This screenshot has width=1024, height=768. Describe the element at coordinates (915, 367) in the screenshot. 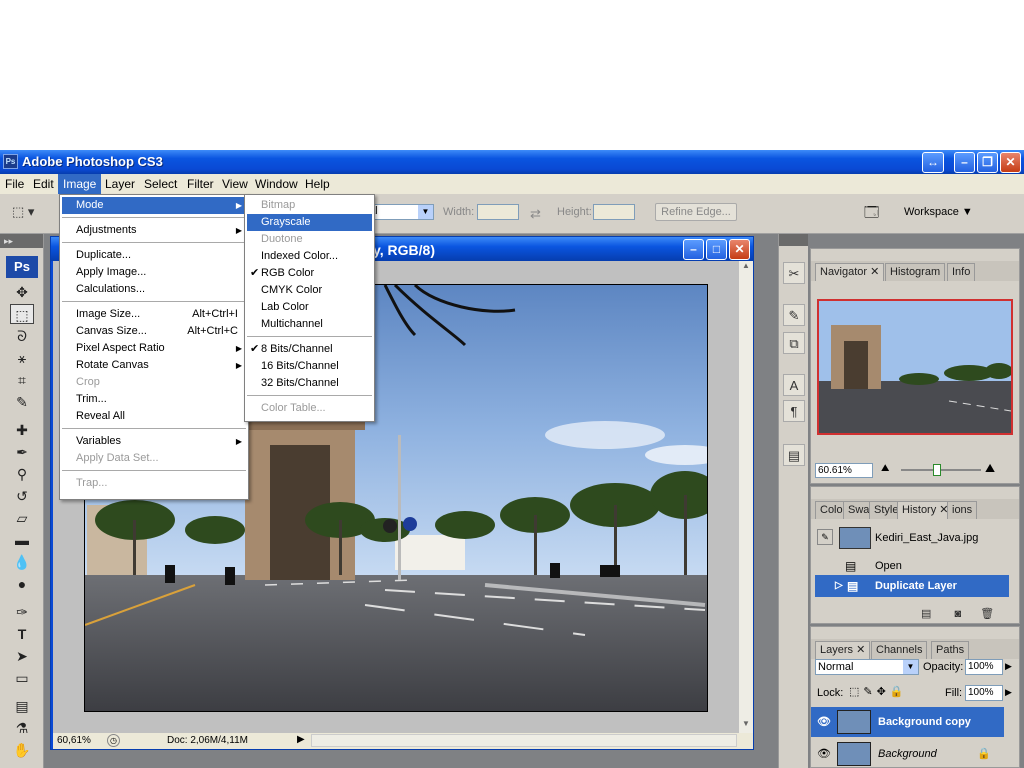

I see `navigator-thumbnail` at that location.